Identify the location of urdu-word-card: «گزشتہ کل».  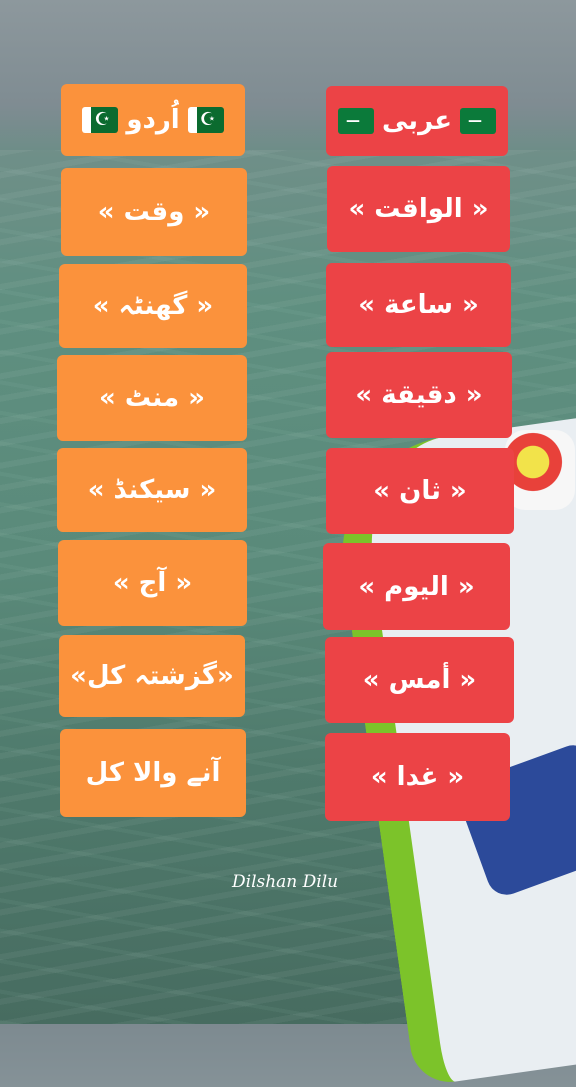
(152, 676).